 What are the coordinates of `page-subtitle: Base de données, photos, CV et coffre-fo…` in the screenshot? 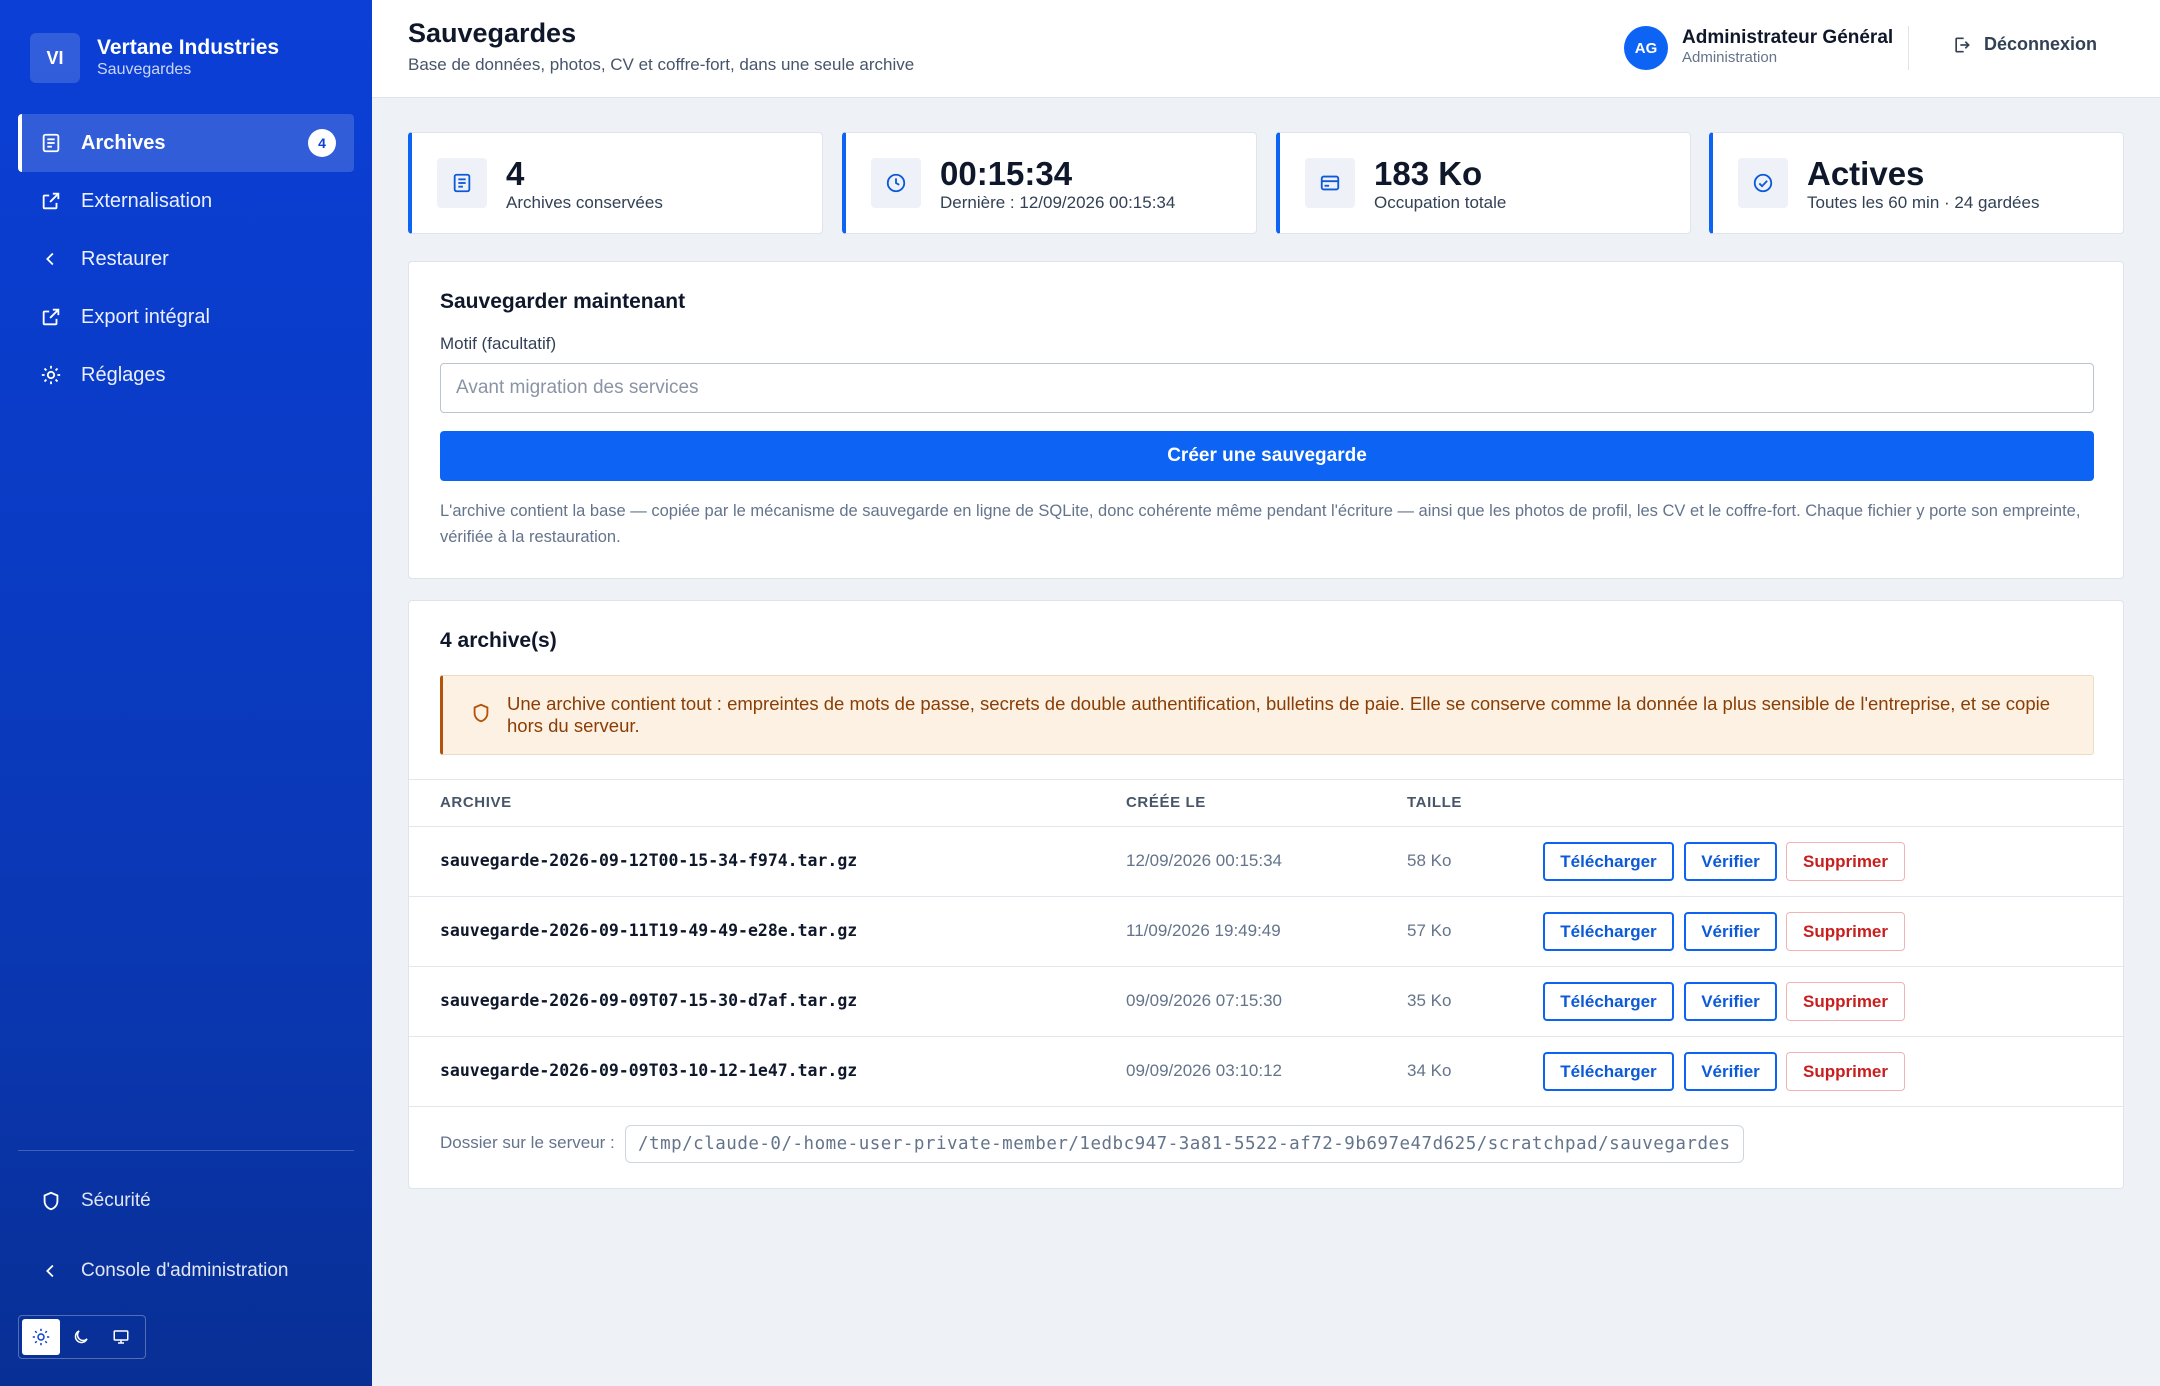 It's located at (661, 64).